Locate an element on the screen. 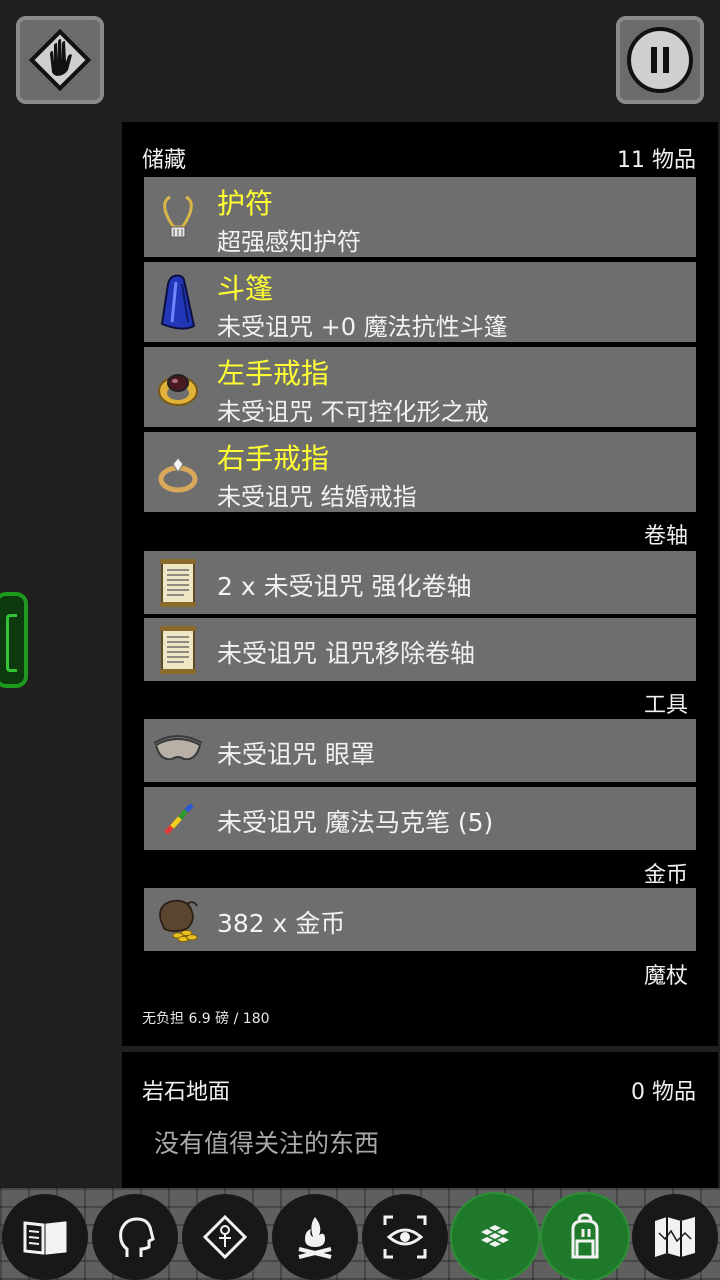 The height and width of the screenshot is (1280, 720). slot-label: 右手戒指 is located at coordinates (273, 458).